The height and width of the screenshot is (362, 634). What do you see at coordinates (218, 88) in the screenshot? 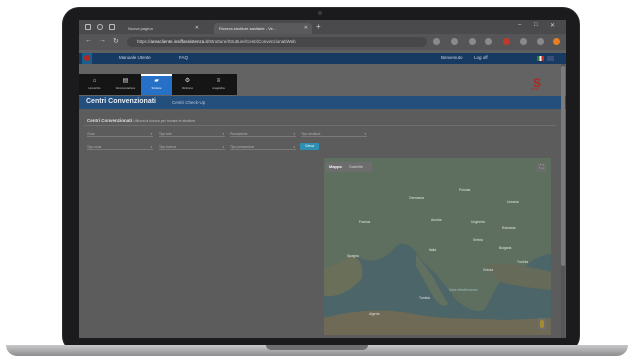
I see `nav-label: Anagrafica` at bounding box center [218, 88].